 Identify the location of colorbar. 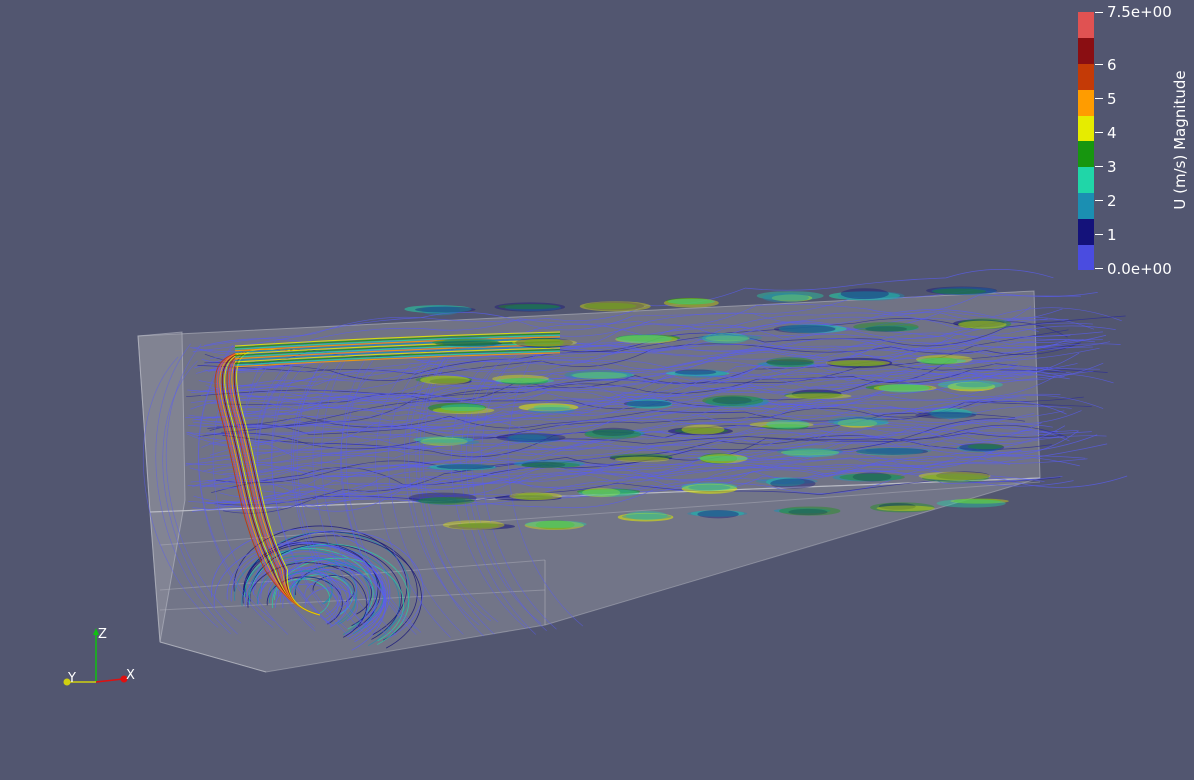
(1086, 141).